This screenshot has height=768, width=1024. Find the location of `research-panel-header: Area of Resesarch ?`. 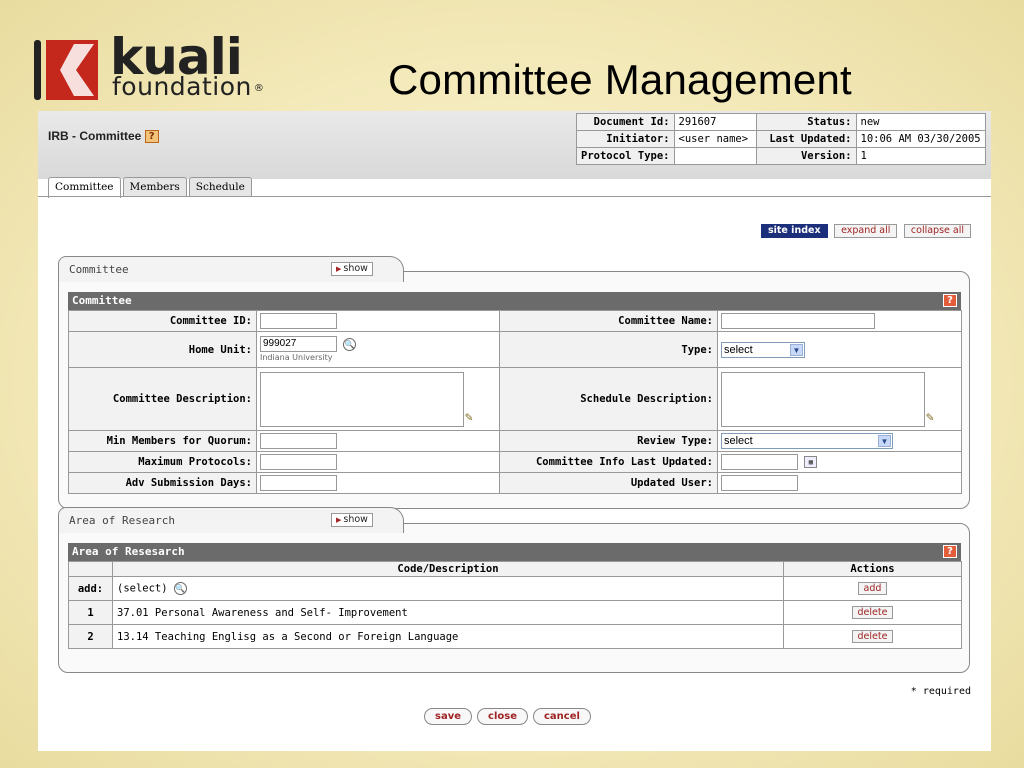

research-panel-header: Area of Resesarch ? is located at coordinates (514, 552).